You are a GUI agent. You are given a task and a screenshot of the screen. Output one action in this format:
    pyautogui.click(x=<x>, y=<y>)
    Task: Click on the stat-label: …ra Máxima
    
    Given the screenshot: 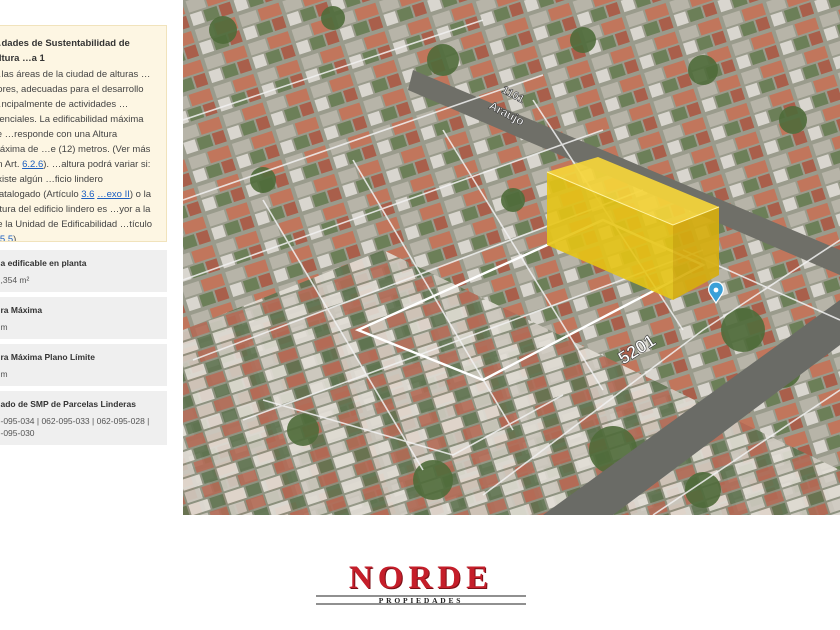 What is the action you would take?
    pyautogui.click(x=21, y=310)
    